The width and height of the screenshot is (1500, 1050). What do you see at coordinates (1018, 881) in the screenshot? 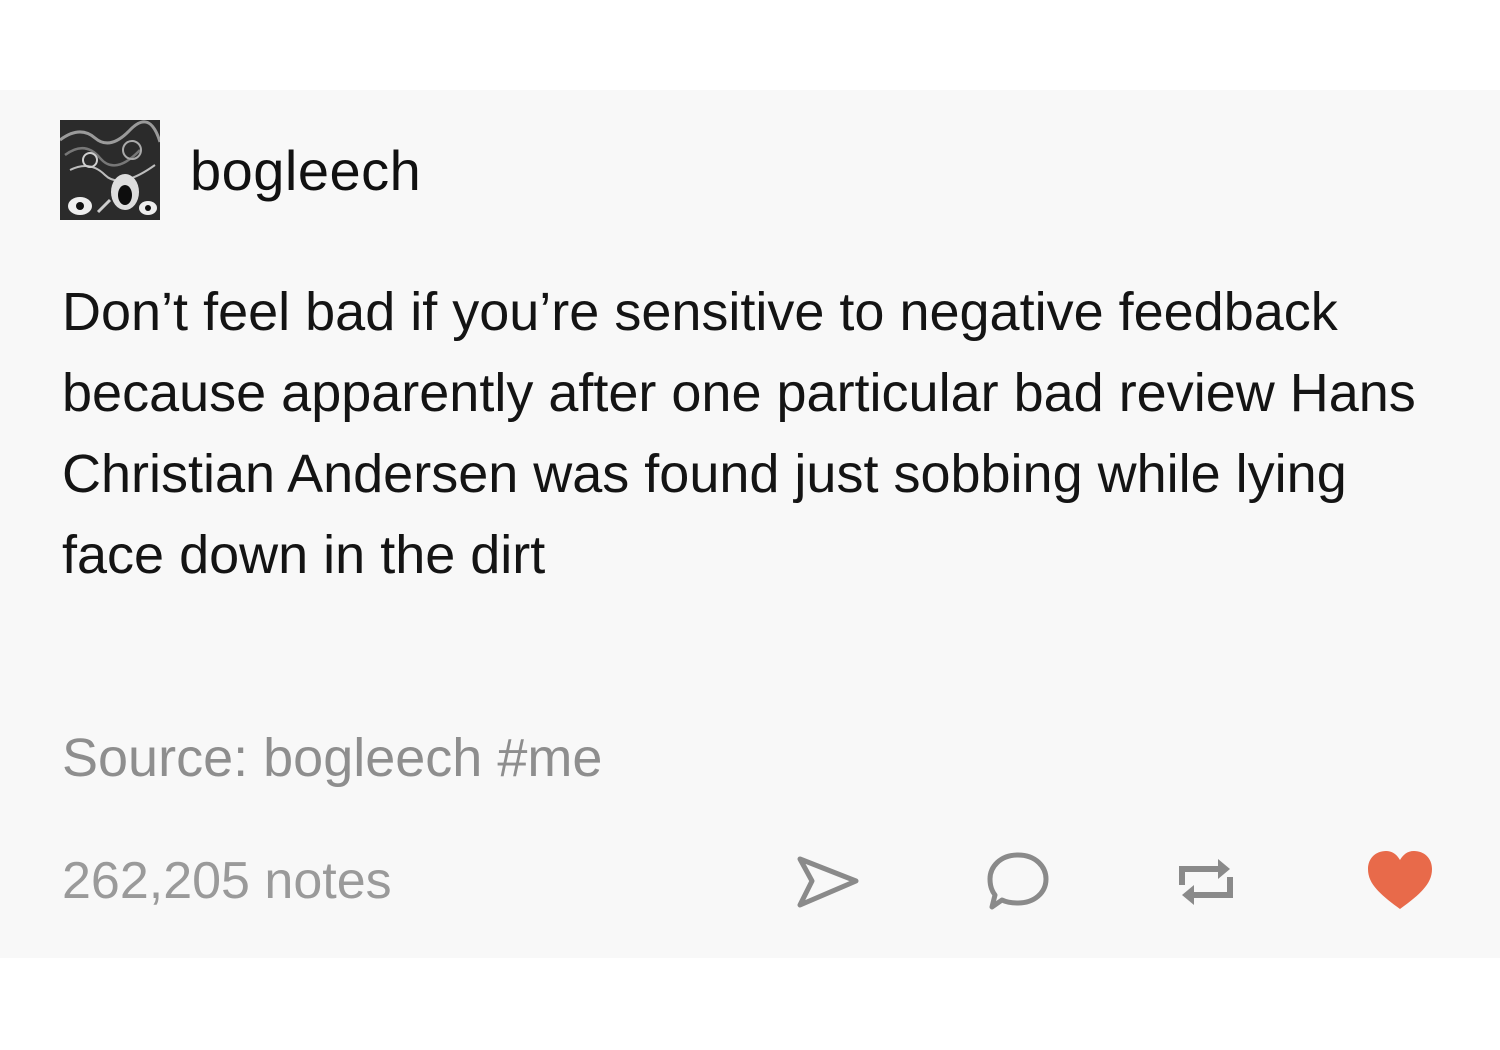
I see `speech-bubble-icon` at bounding box center [1018, 881].